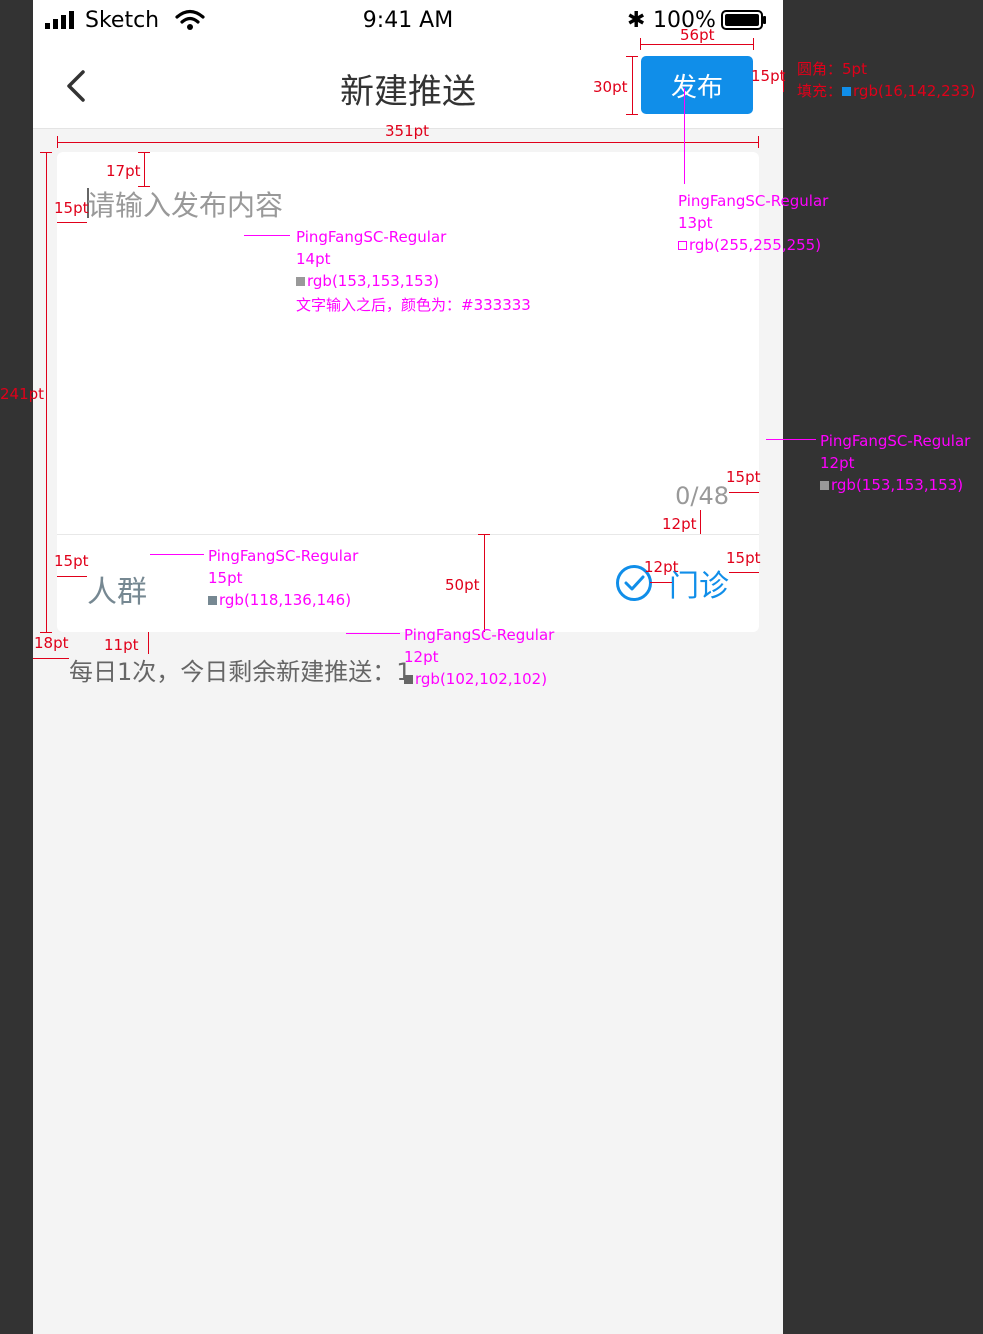  I want to click on dim-label: 351pt, so click(407, 131).